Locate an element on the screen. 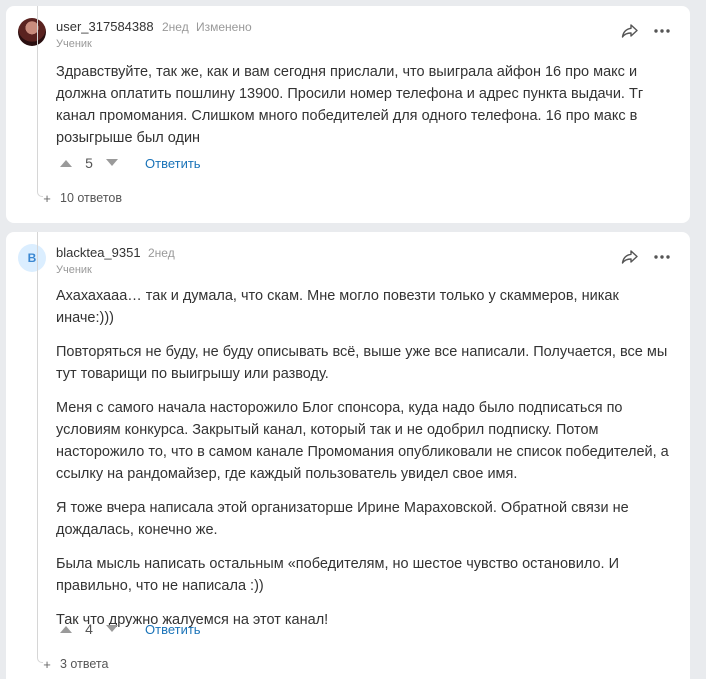 The height and width of the screenshot is (679, 706). vote-count: 5 is located at coordinates (89, 163).